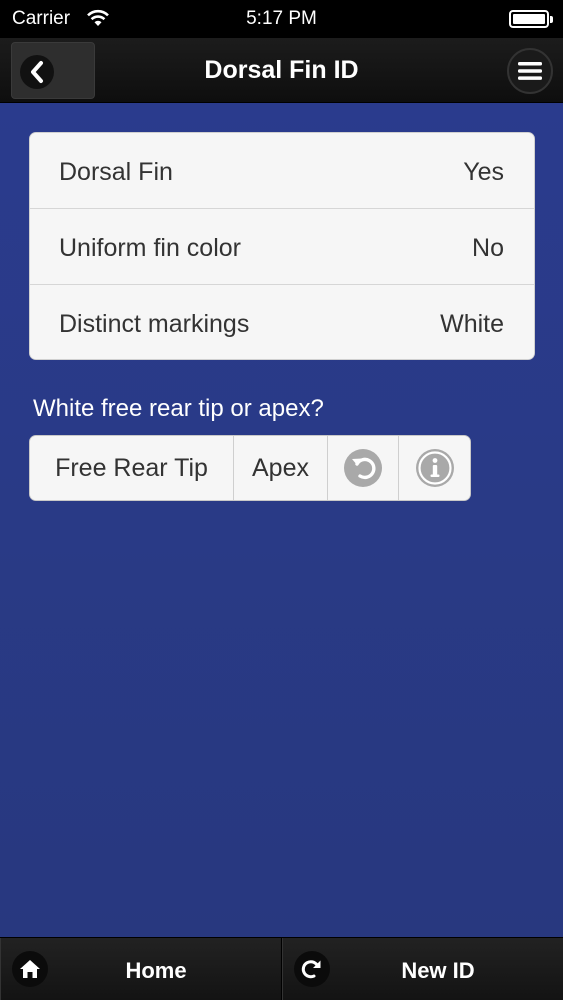 The image size is (563, 1000). Describe the element at coordinates (53, 70) in the screenshot. I see `back-button` at that location.